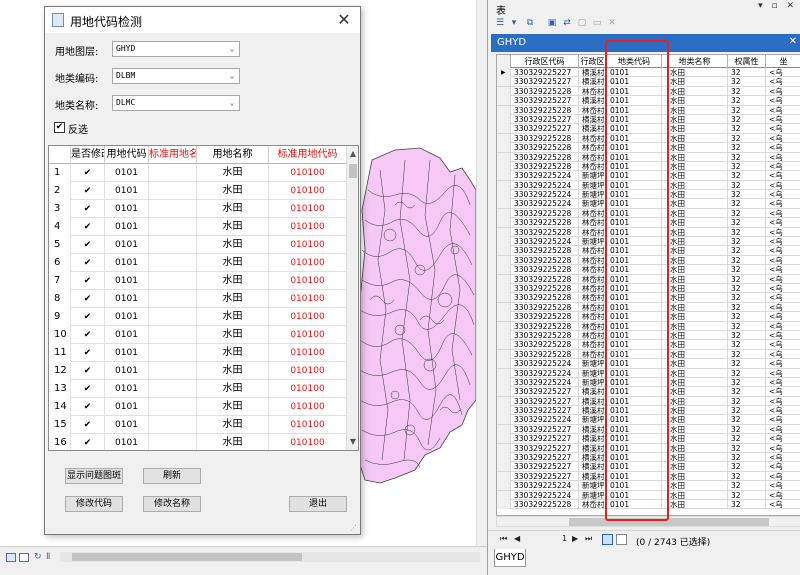 The width and height of the screenshot is (800, 575). What do you see at coordinates (588, 539) in the screenshot?
I see `last-record-icon: ⏭` at bounding box center [588, 539].